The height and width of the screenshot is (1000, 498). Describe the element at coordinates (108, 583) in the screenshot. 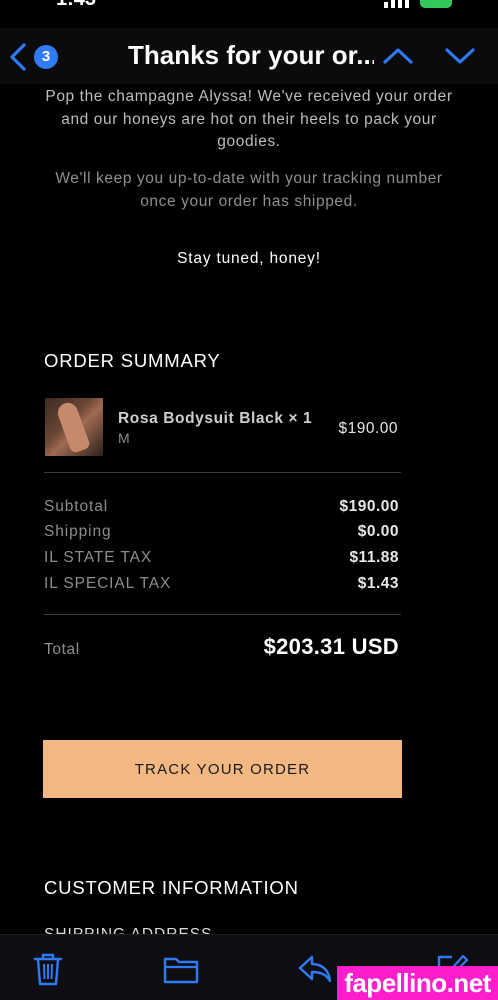

I see `special-tax-label: IL SPECIAL TAX` at that location.